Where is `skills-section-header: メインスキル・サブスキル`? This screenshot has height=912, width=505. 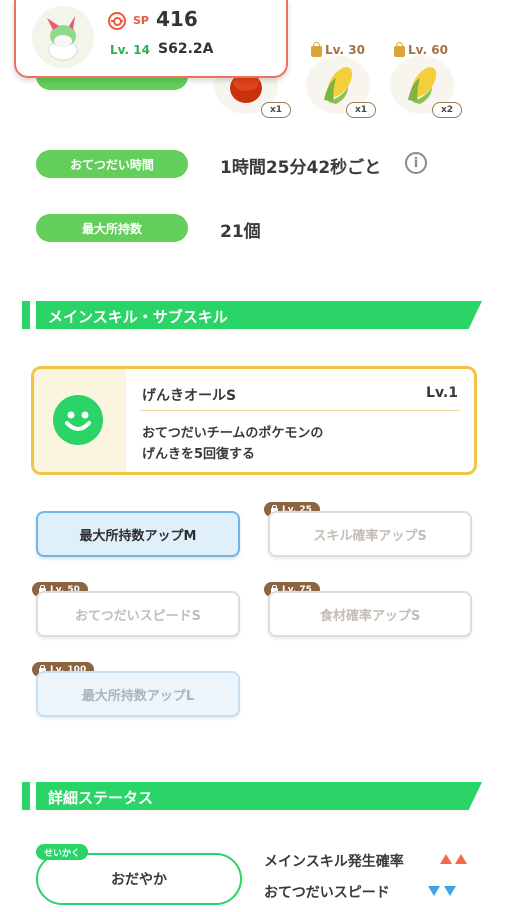
skills-section-header: メインスキル・サブスキル is located at coordinates (252, 315).